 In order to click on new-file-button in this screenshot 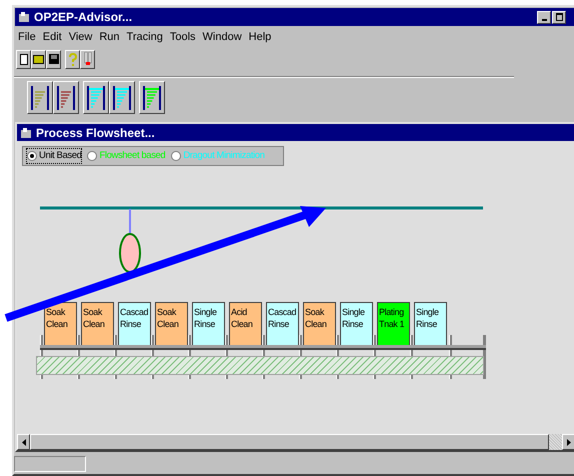, I will do `click(23, 59)`.